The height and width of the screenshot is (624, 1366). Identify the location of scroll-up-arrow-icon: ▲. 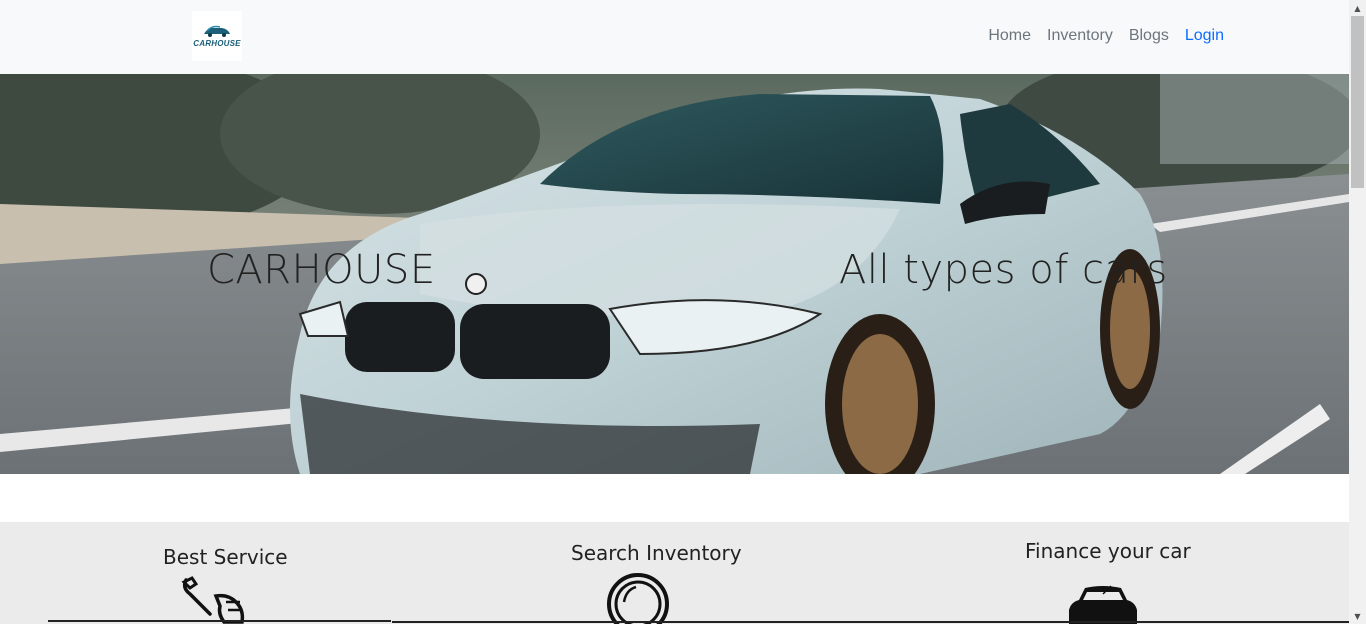
(1357, 8).